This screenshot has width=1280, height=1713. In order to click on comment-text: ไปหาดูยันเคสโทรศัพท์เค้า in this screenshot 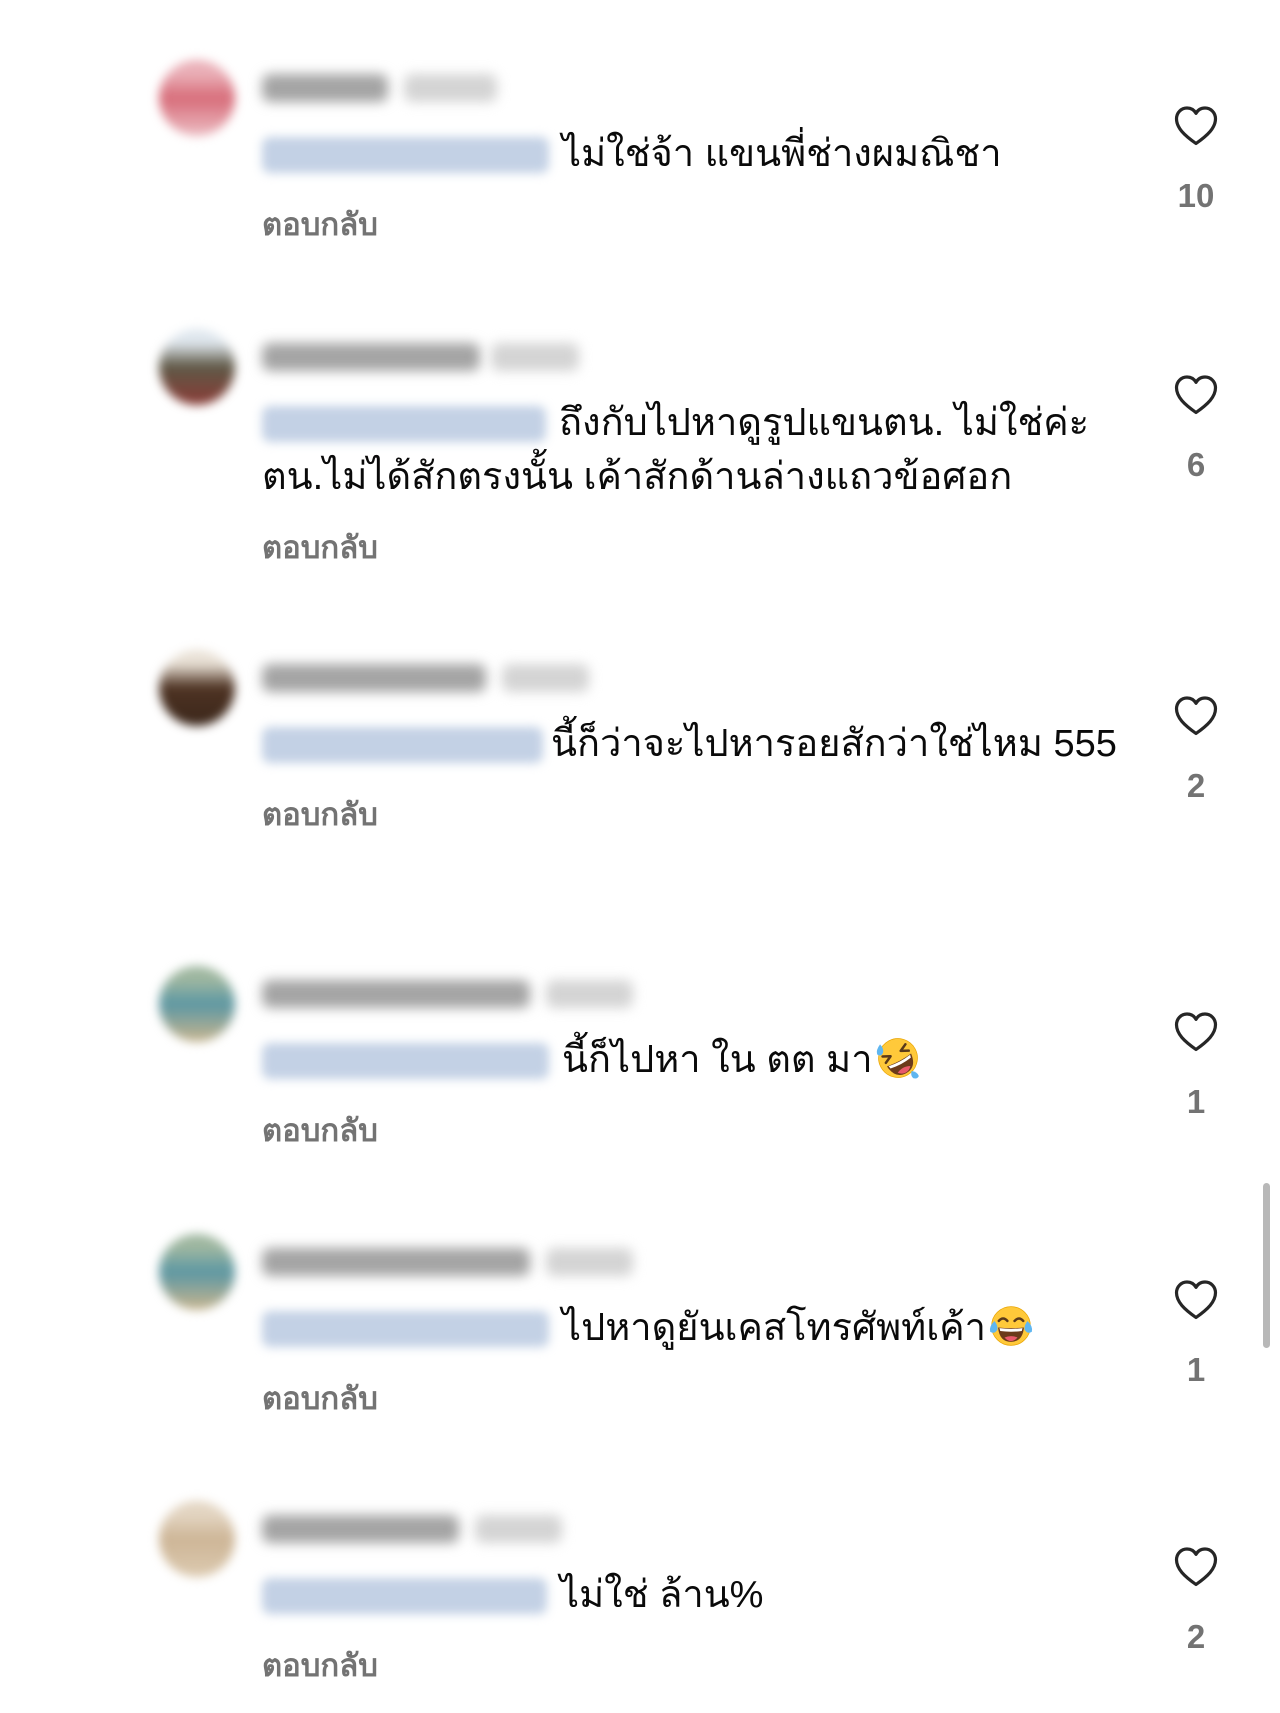, I will do `click(774, 1328)`.